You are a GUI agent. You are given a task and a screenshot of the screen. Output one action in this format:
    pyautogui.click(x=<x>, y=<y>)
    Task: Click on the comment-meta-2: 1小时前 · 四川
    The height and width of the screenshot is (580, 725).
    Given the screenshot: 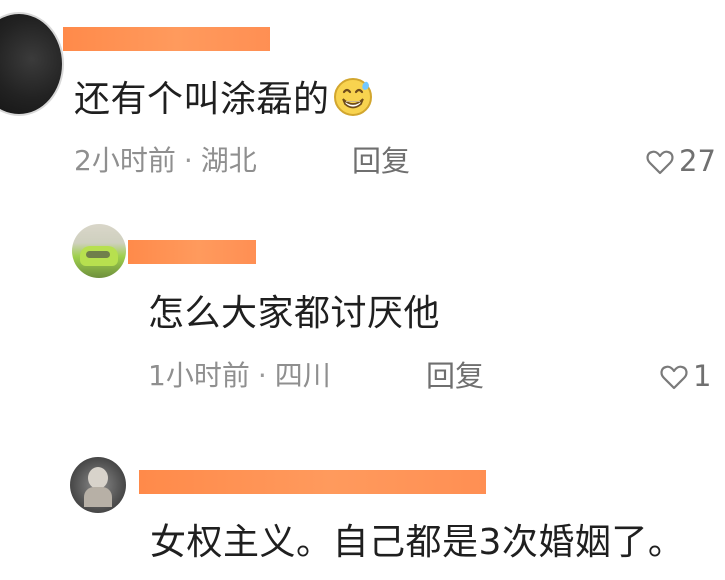 What is the action you would take?
    pyautogui.click(x=239, y=376)
    